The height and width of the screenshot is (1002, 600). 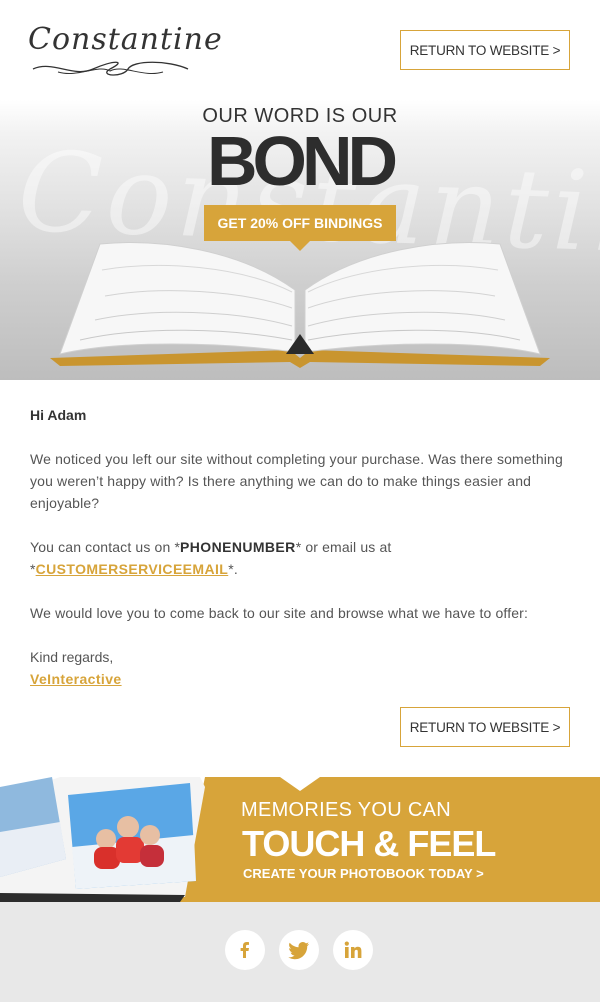 What do you see at coordinates (363, 873) in the screenshot?
I see `create-photobook-link: CREATE YOUR PHOTOBOOK TODAY >` at bounding box center [363, 873].